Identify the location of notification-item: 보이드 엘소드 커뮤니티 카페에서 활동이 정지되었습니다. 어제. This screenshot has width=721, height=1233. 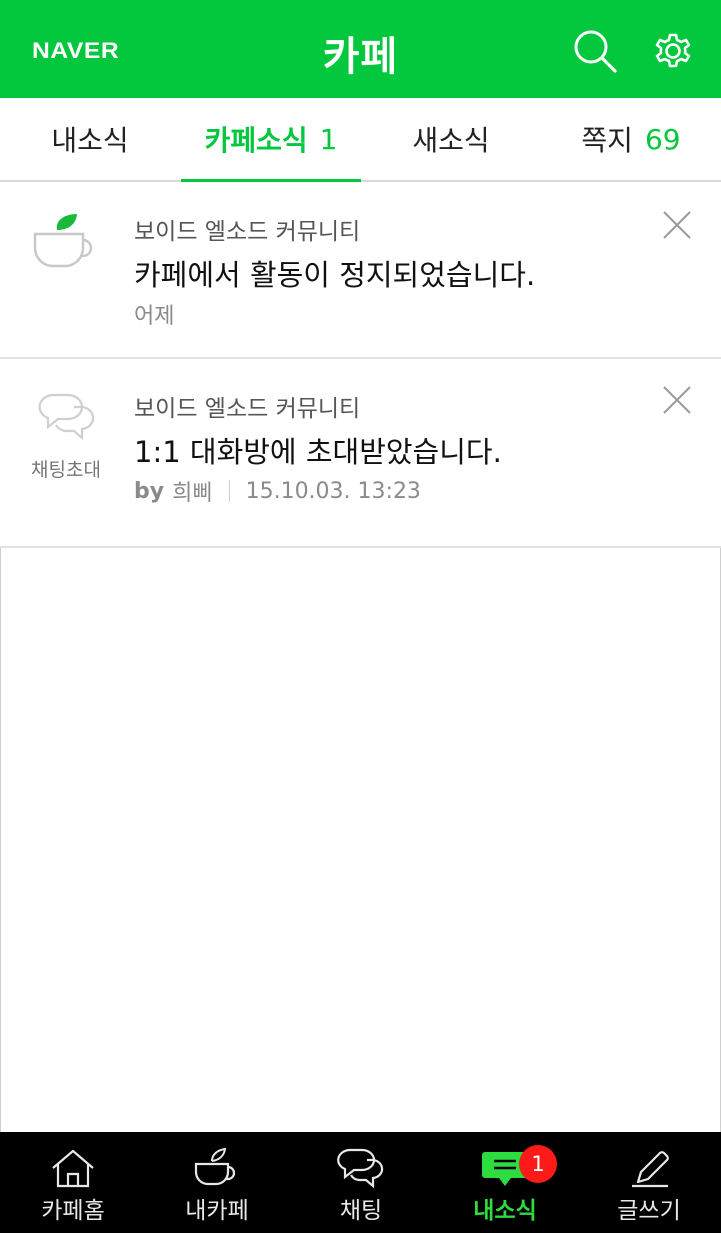
(360, 270).